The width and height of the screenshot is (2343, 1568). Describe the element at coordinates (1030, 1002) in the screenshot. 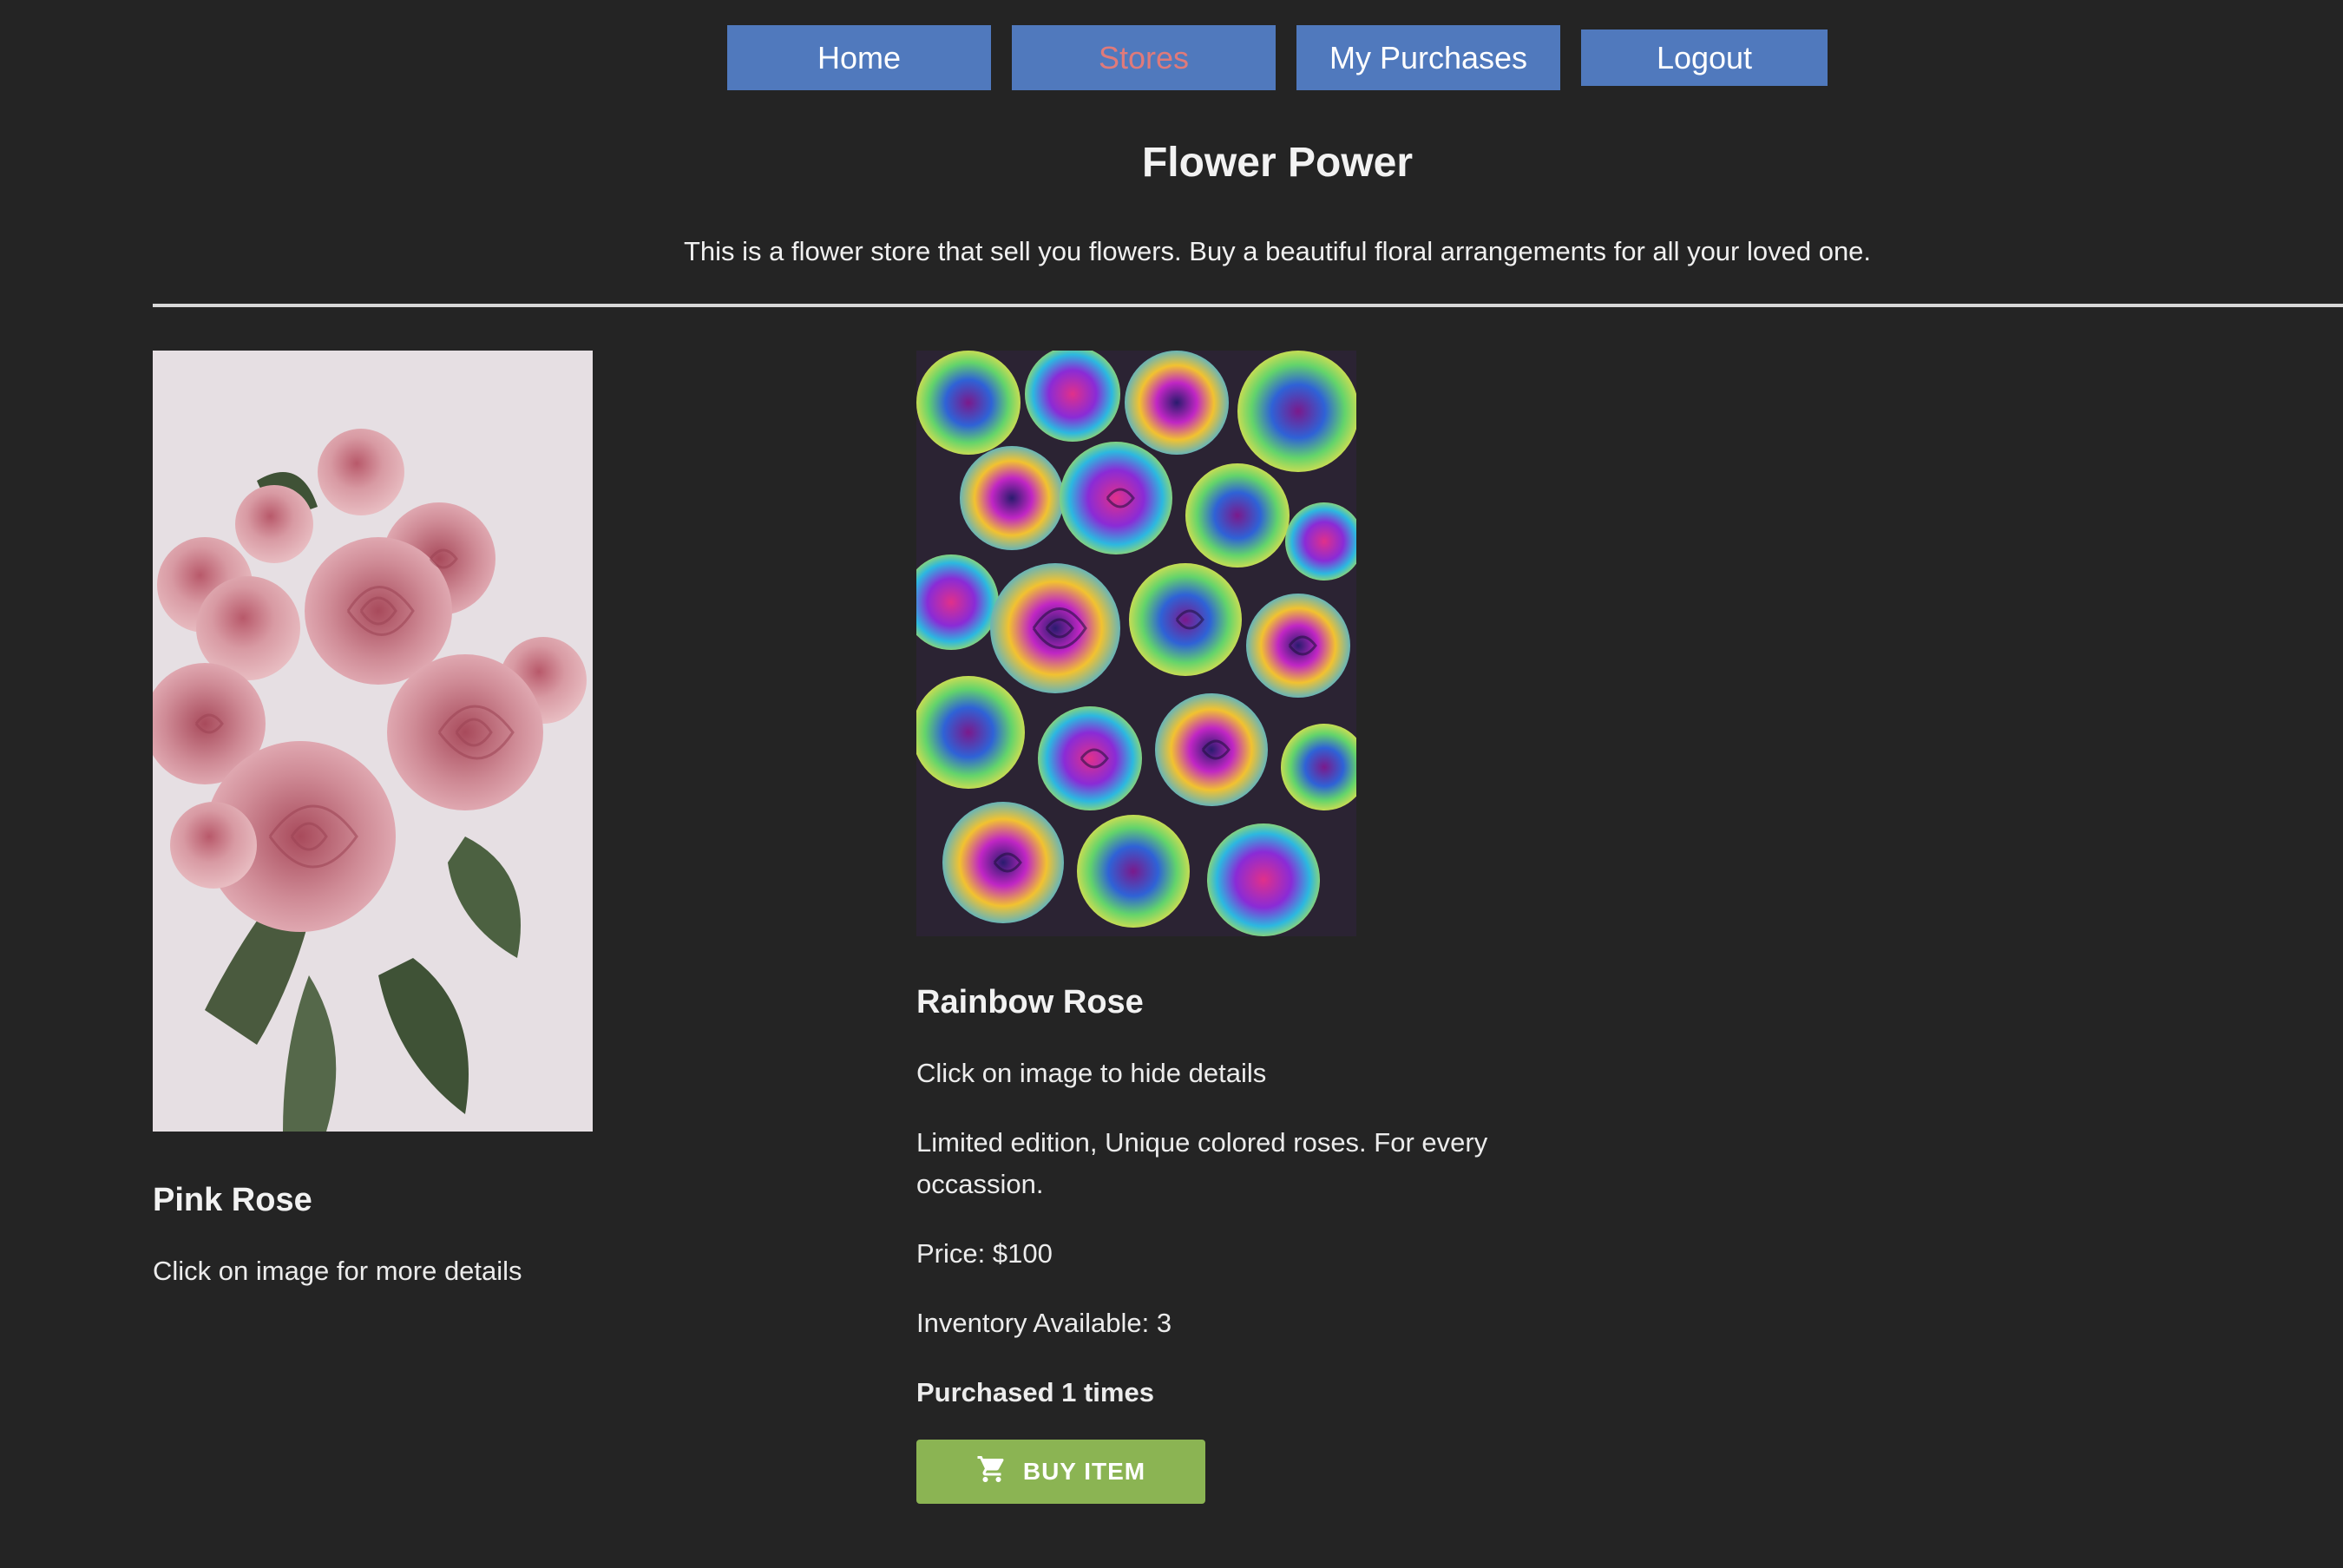

I see `product-name: Rainbow Rose` at that location.